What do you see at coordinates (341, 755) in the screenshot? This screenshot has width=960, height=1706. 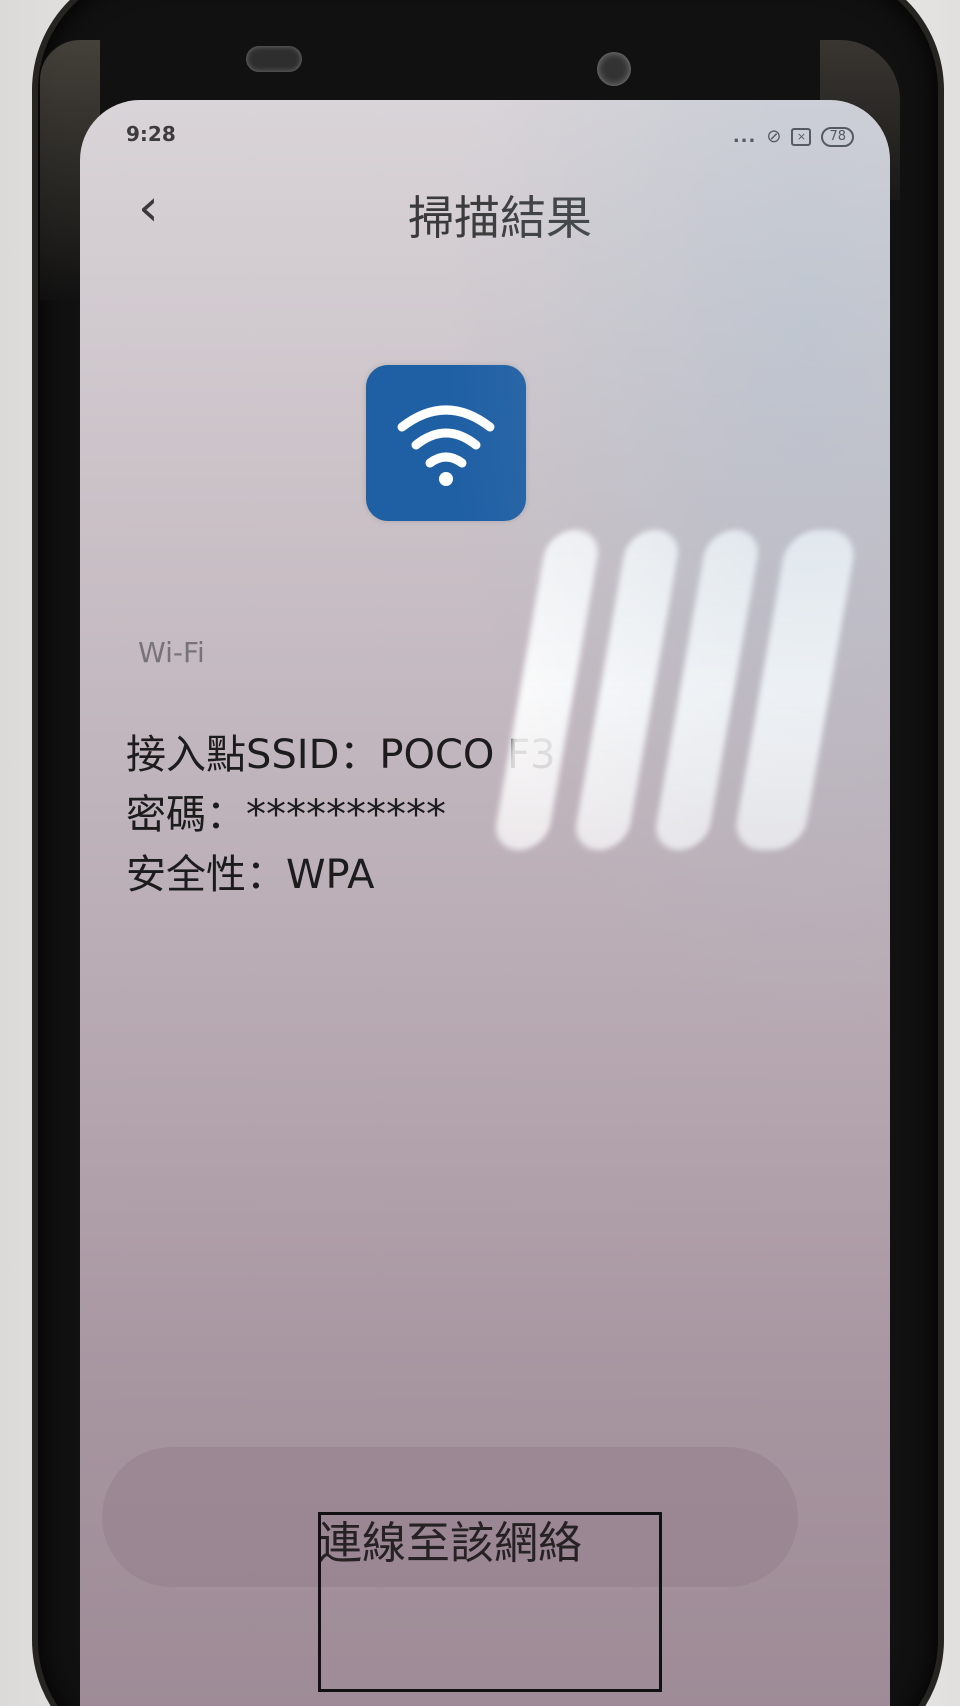 I see `ssid-row: 接入點SSID：POCO F3` at bounding box center [341, 755].